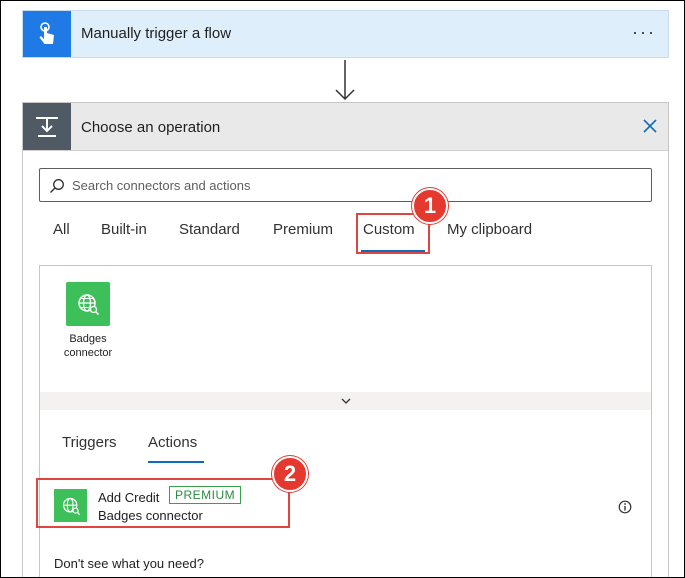 This screenshot has height=578, width=685. Describe the element at coordinates (357, 185) in the screenshot. I see `search-input` at that location.